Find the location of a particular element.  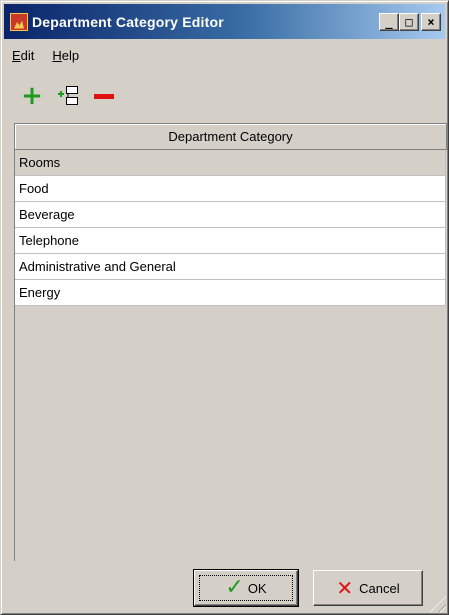

toolbar: + is located at coordinates (224, 96).